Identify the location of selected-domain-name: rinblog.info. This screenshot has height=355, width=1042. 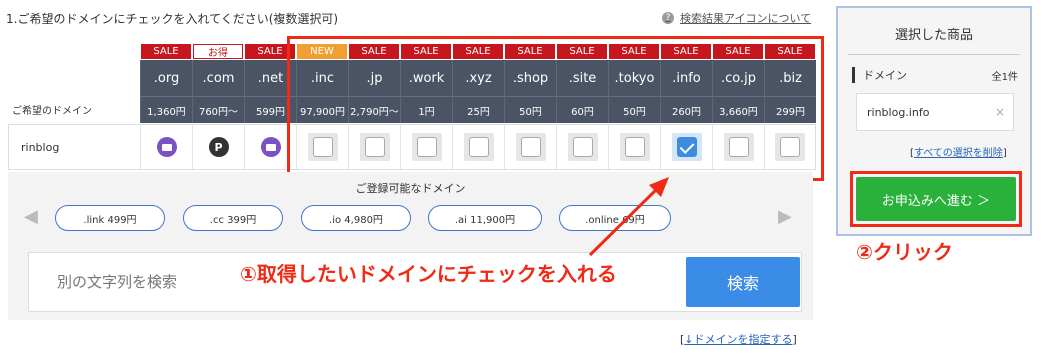
(898, 112).